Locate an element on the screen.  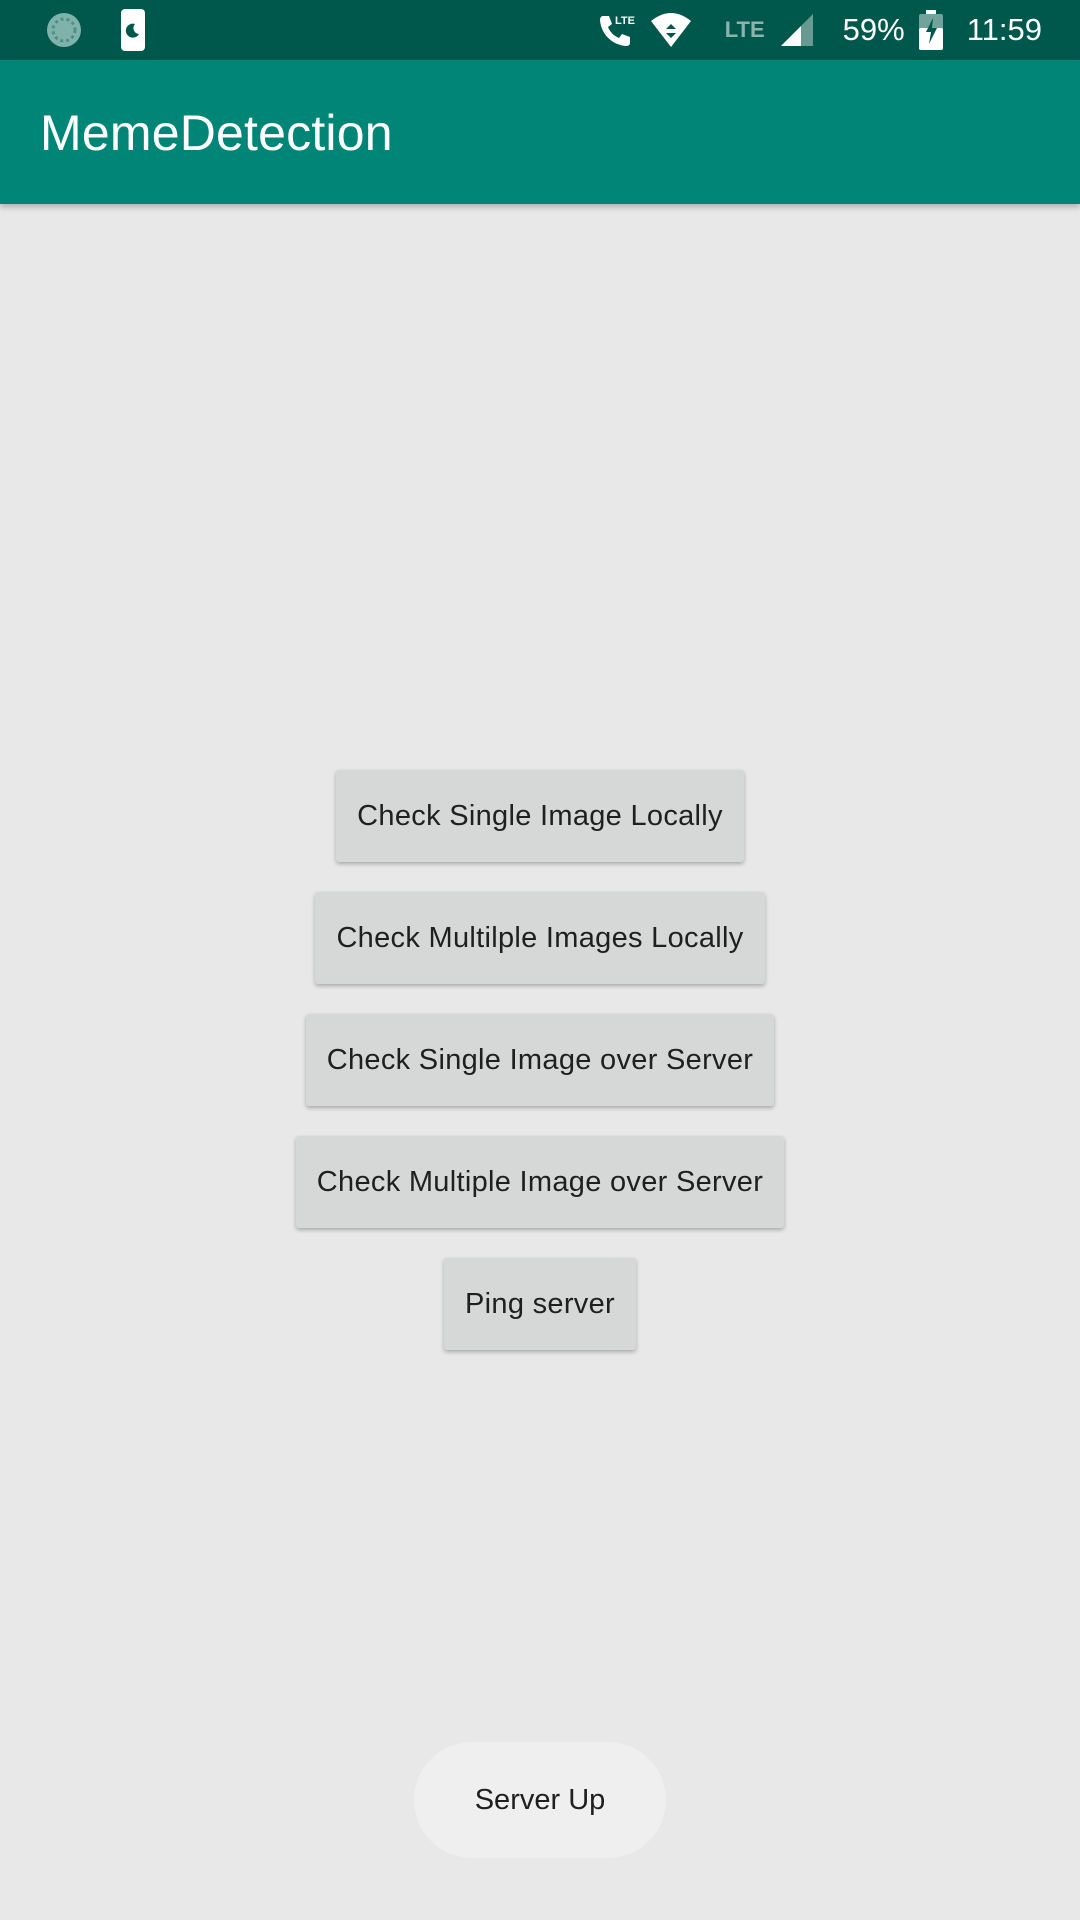
check-multiple-image-server-button: Check Multiple Image over Server is located at coordinates (540, 1182).